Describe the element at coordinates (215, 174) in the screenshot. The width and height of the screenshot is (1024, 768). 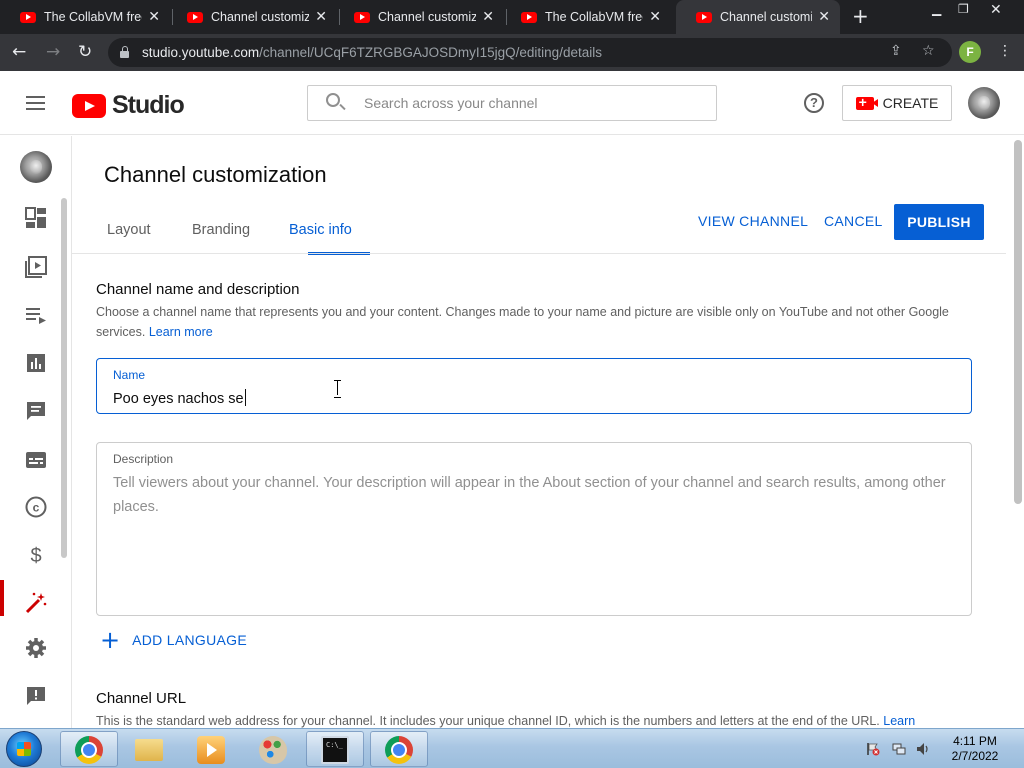
I see `page-title: Channel customization` at that location.